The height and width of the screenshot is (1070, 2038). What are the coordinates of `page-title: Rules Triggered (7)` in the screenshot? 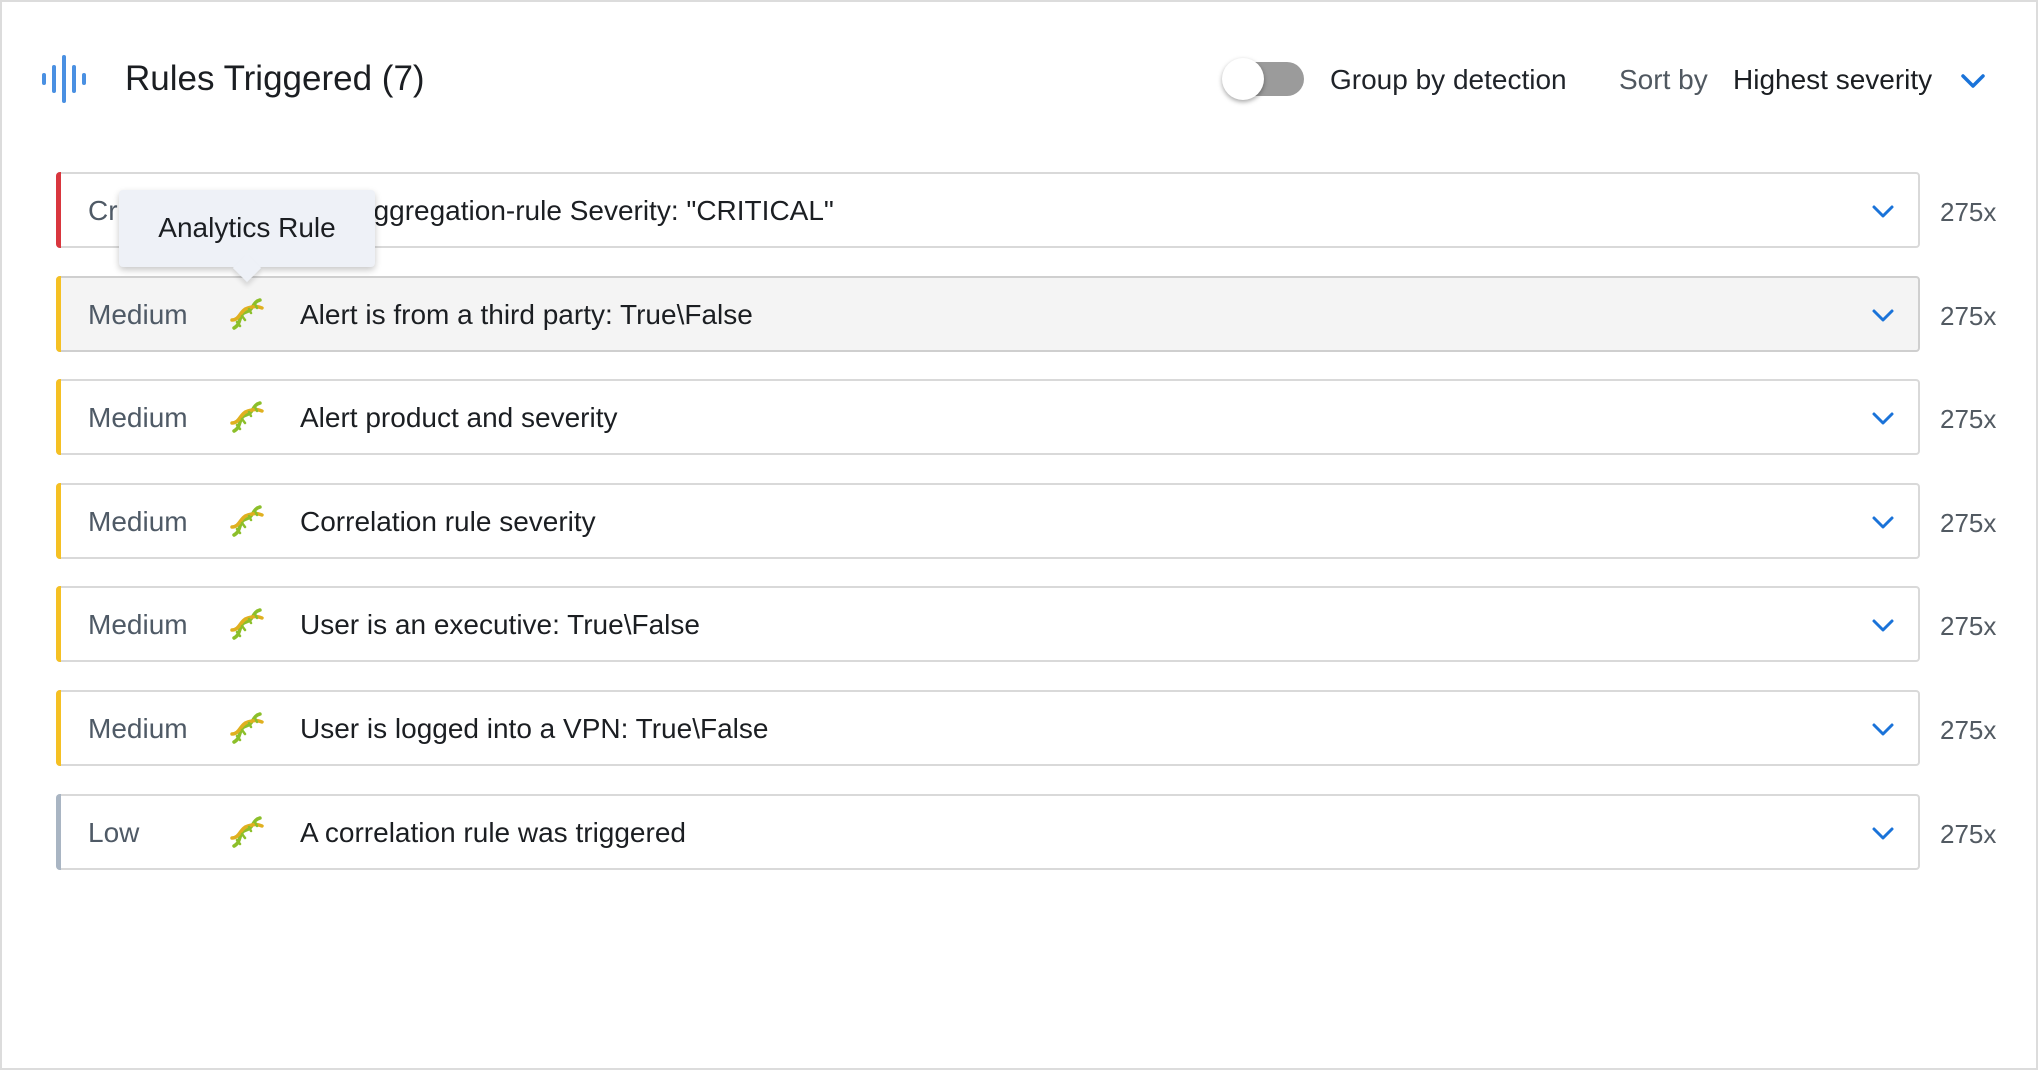 It's located at (275, 78).